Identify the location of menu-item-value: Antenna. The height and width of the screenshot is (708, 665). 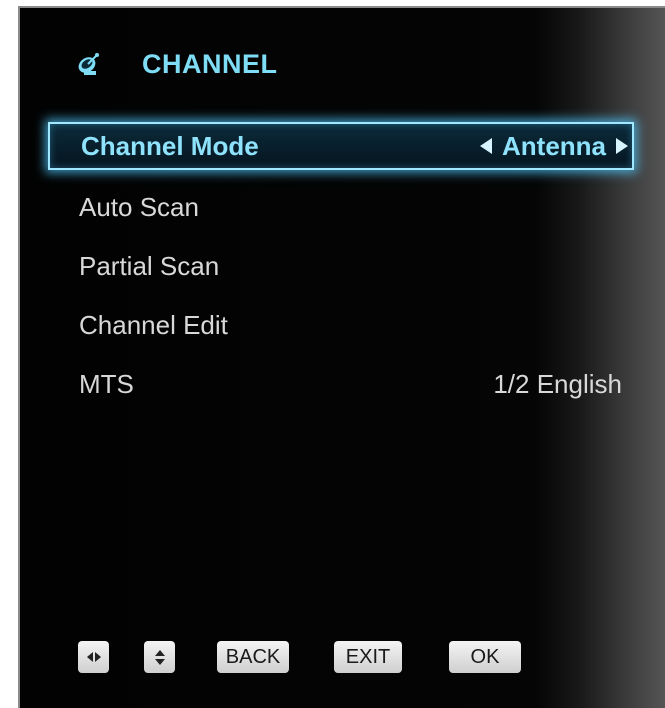
(554, 145).